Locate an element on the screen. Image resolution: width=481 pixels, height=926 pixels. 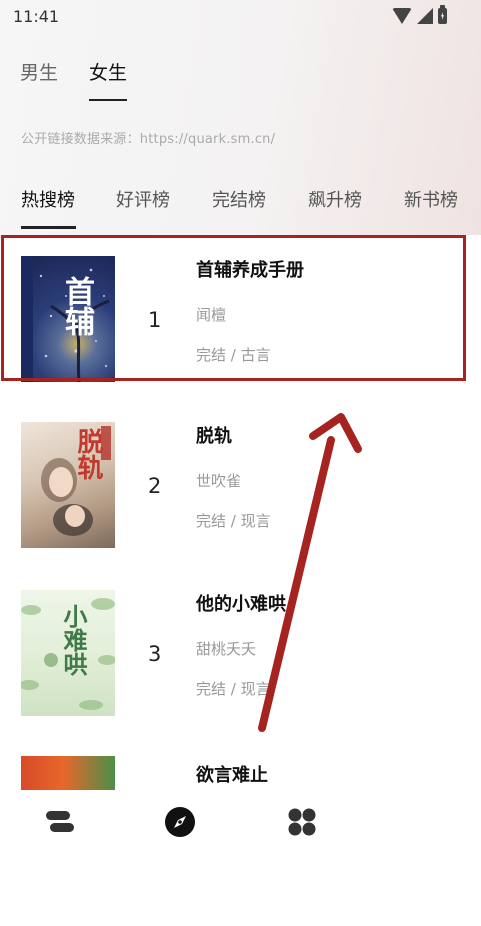
status-bar: 11:41 is located at coordinates (240, 17).